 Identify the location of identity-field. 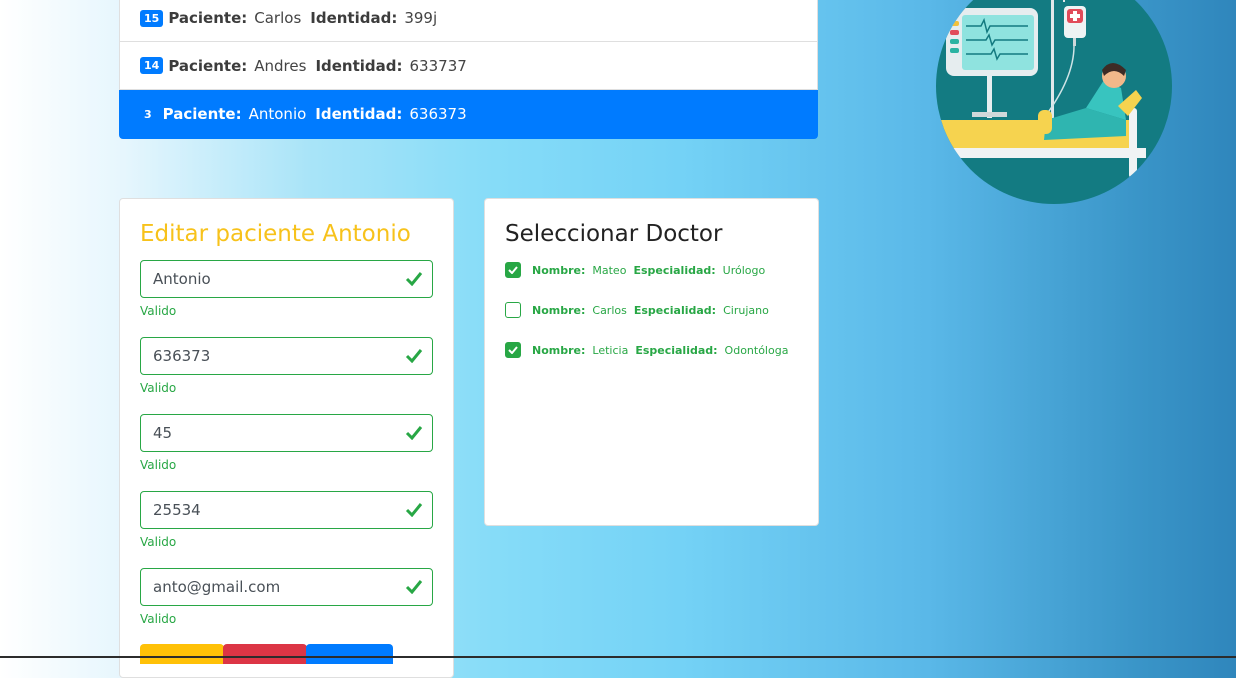
(286, 356).